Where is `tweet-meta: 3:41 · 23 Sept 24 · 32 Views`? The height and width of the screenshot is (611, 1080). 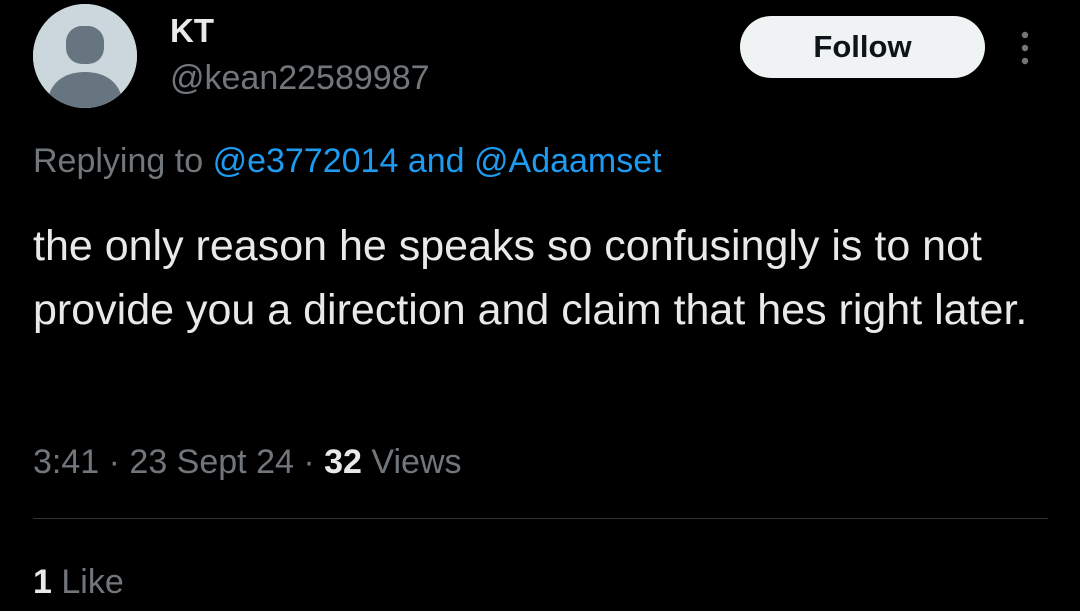 tweet-meta: 3:41 · 23 Sept 24 · 32 Views is located at coordinates (247, 462).